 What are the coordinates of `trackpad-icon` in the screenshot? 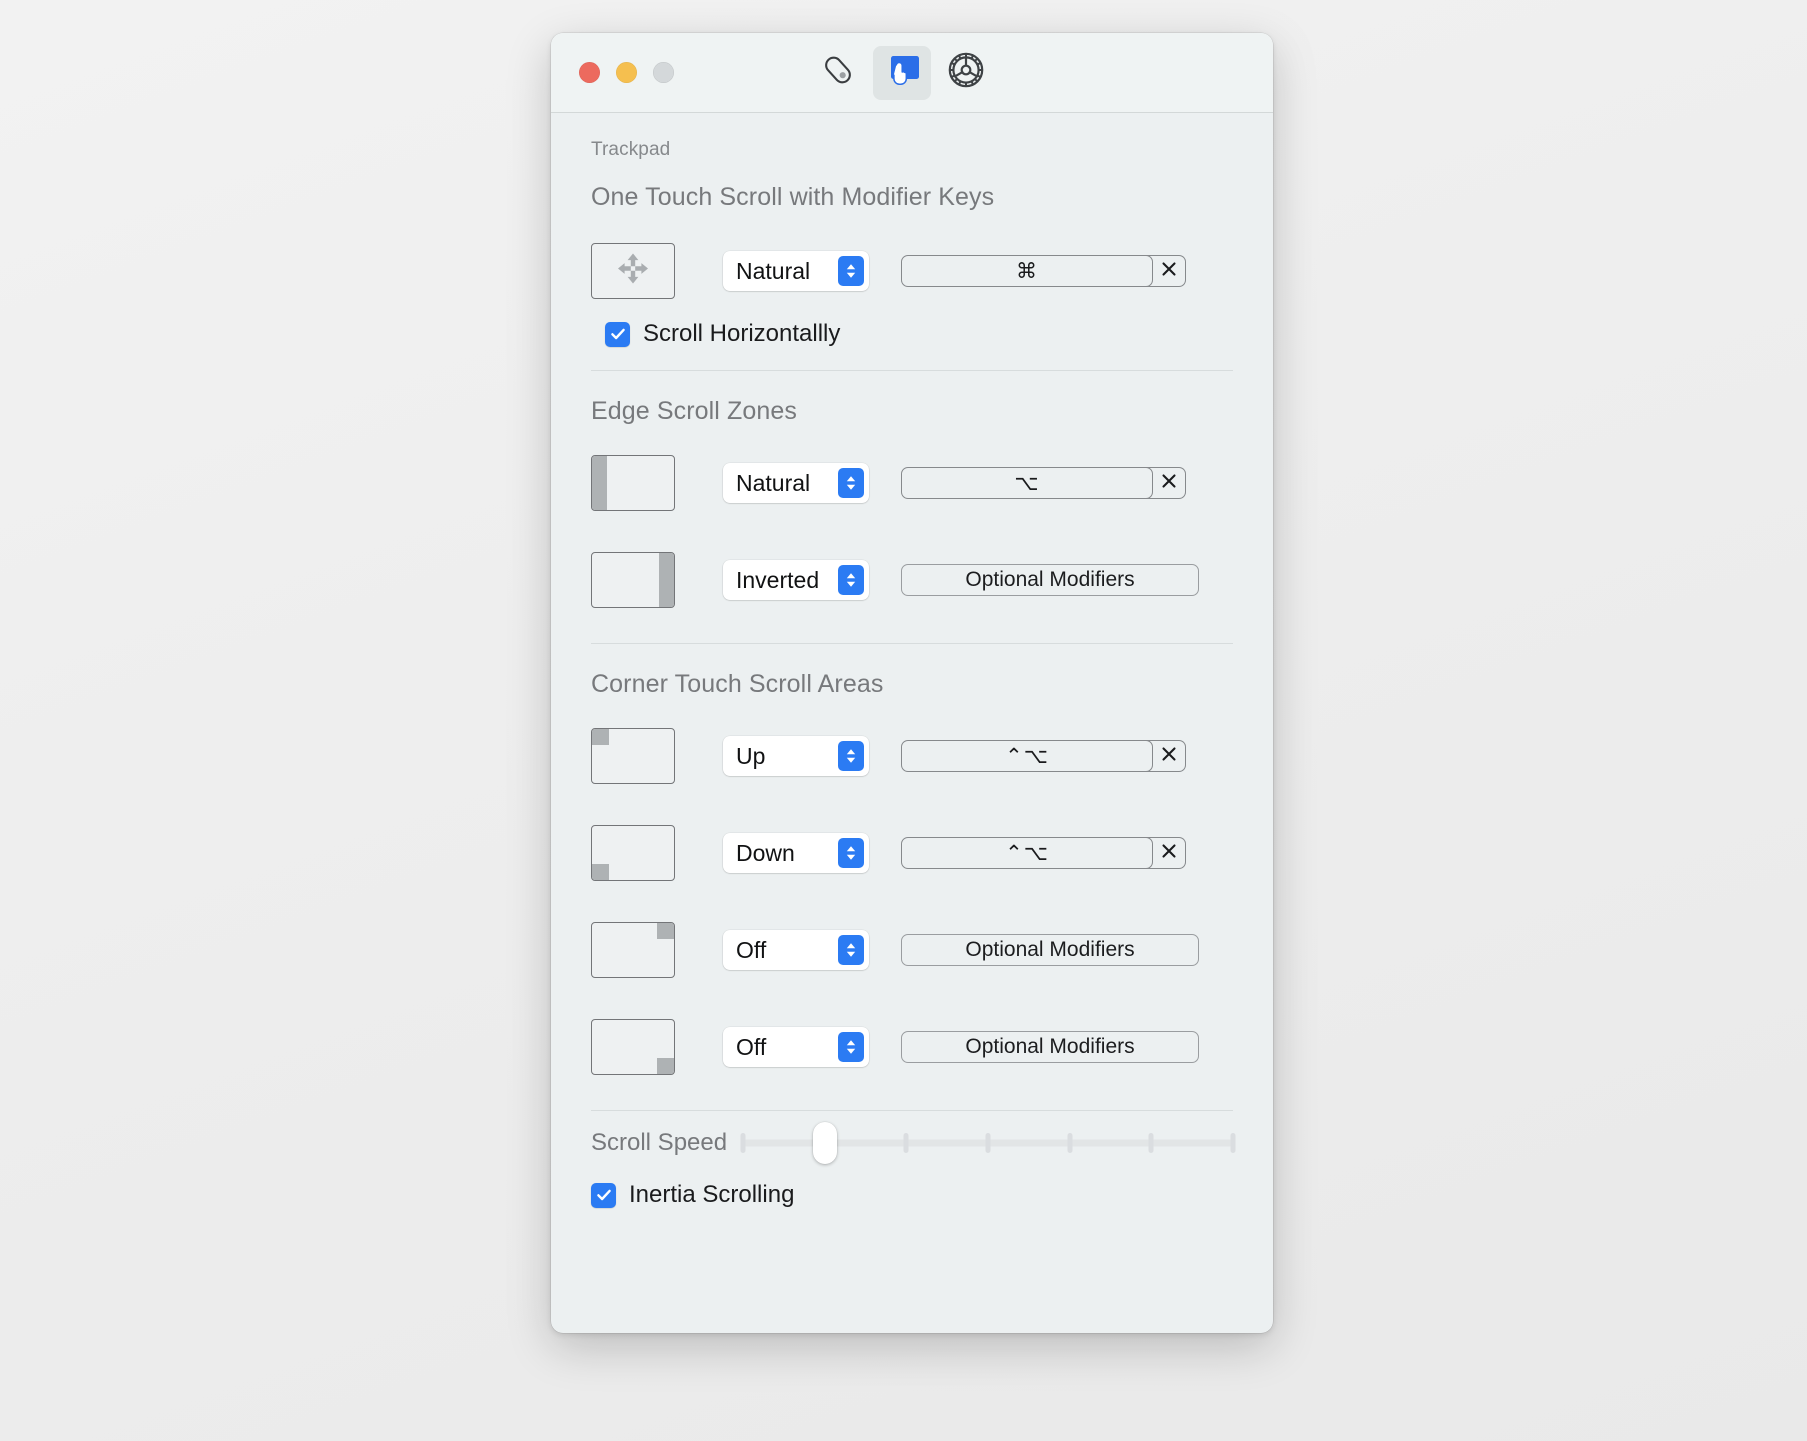 It's located at (902, 72).